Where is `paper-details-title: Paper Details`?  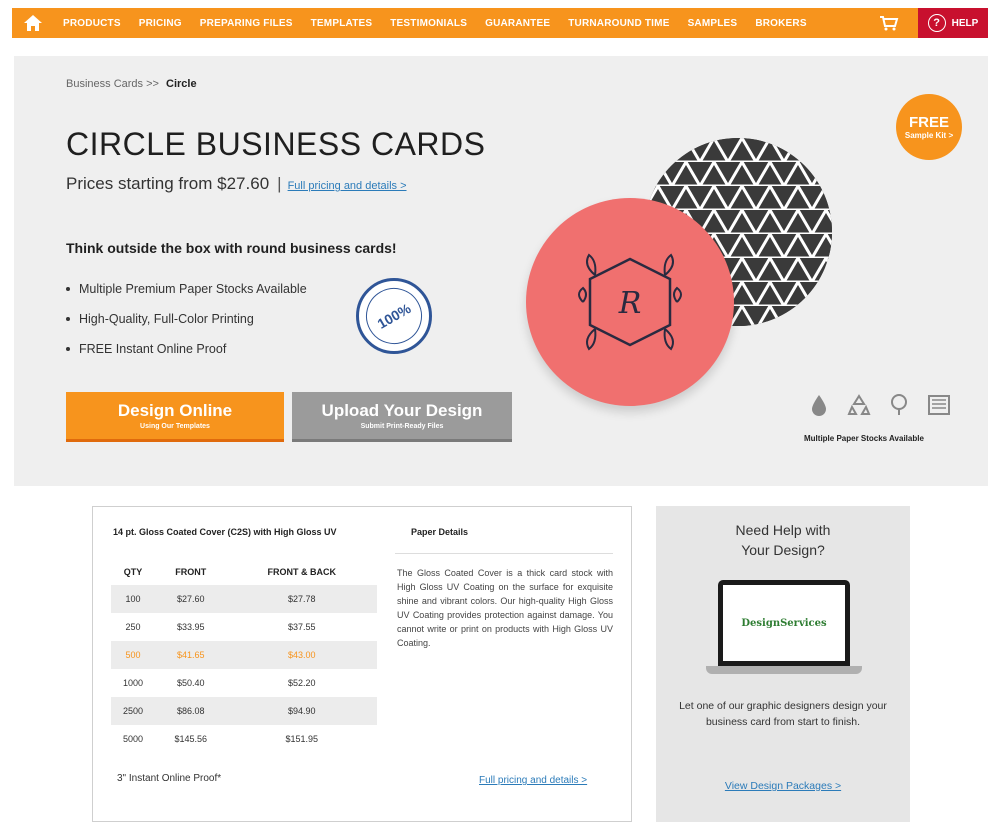 paper-details-title: Paper Details is located at coordinates (440, 532).